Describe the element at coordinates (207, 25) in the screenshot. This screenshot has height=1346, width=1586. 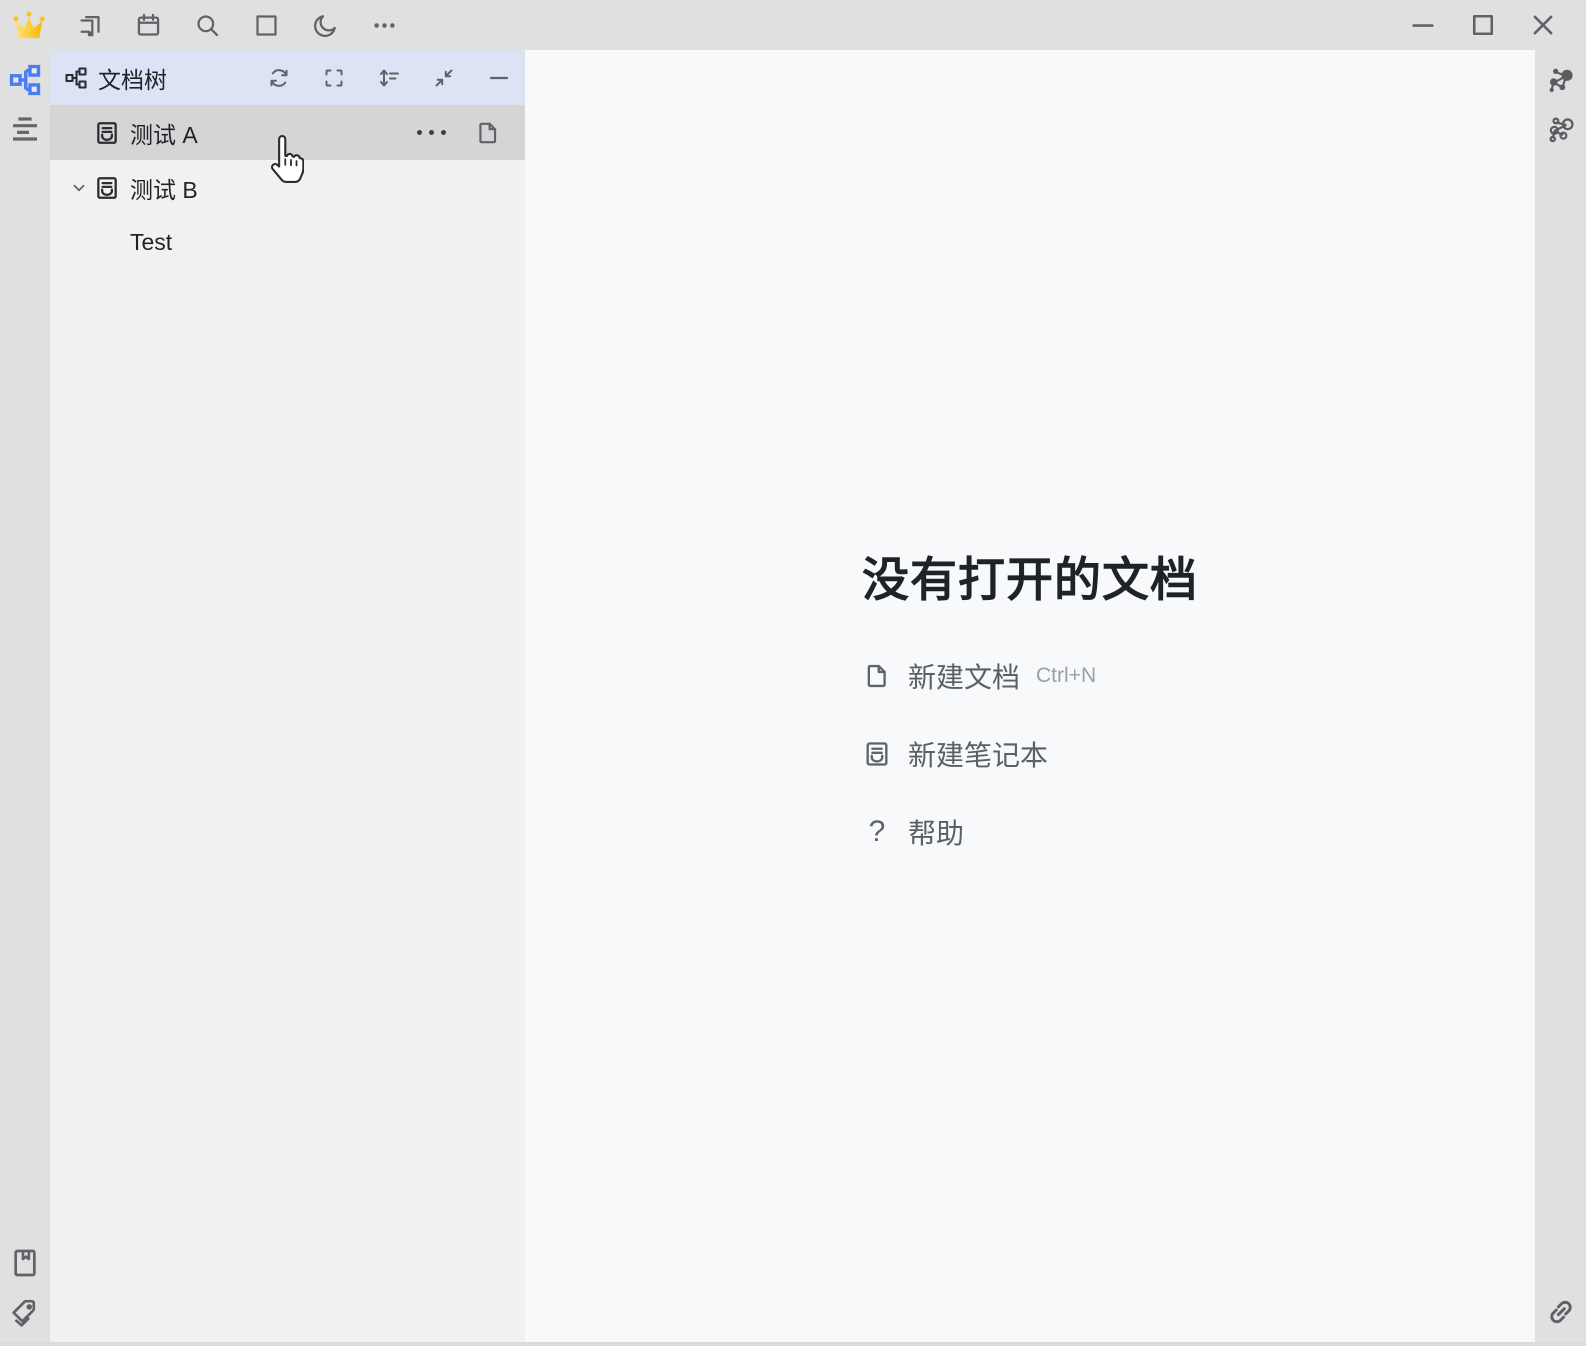
I see `search-icon` at that location.